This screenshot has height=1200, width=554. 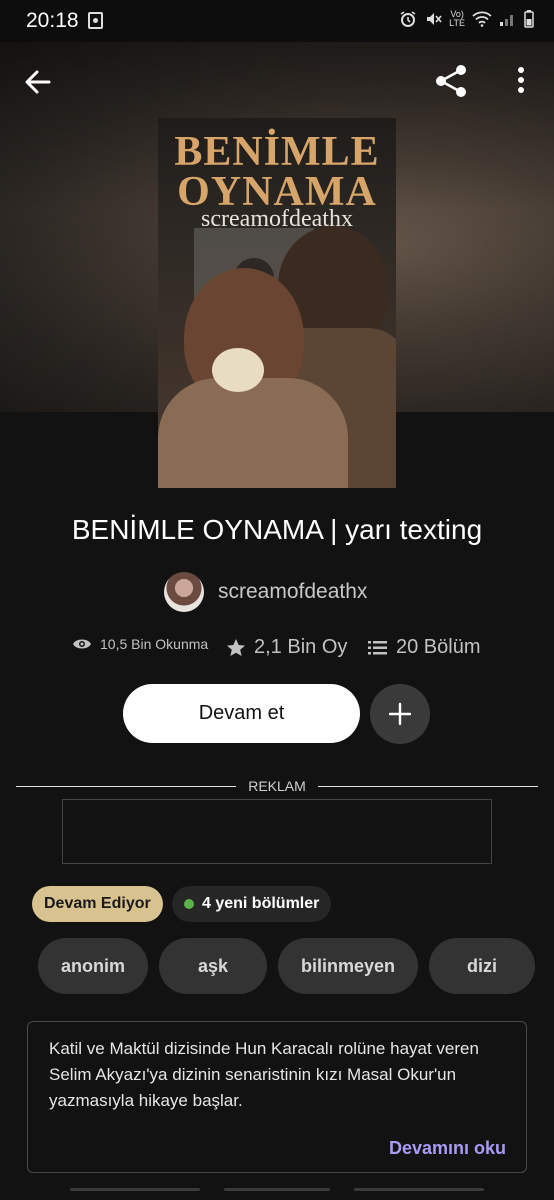 What do you see at coordinates (277, 303) in the screenshot?
I see `book-cover: BENİMLE OYNAMA screamofdeathx` at bounding box center [277, 303].